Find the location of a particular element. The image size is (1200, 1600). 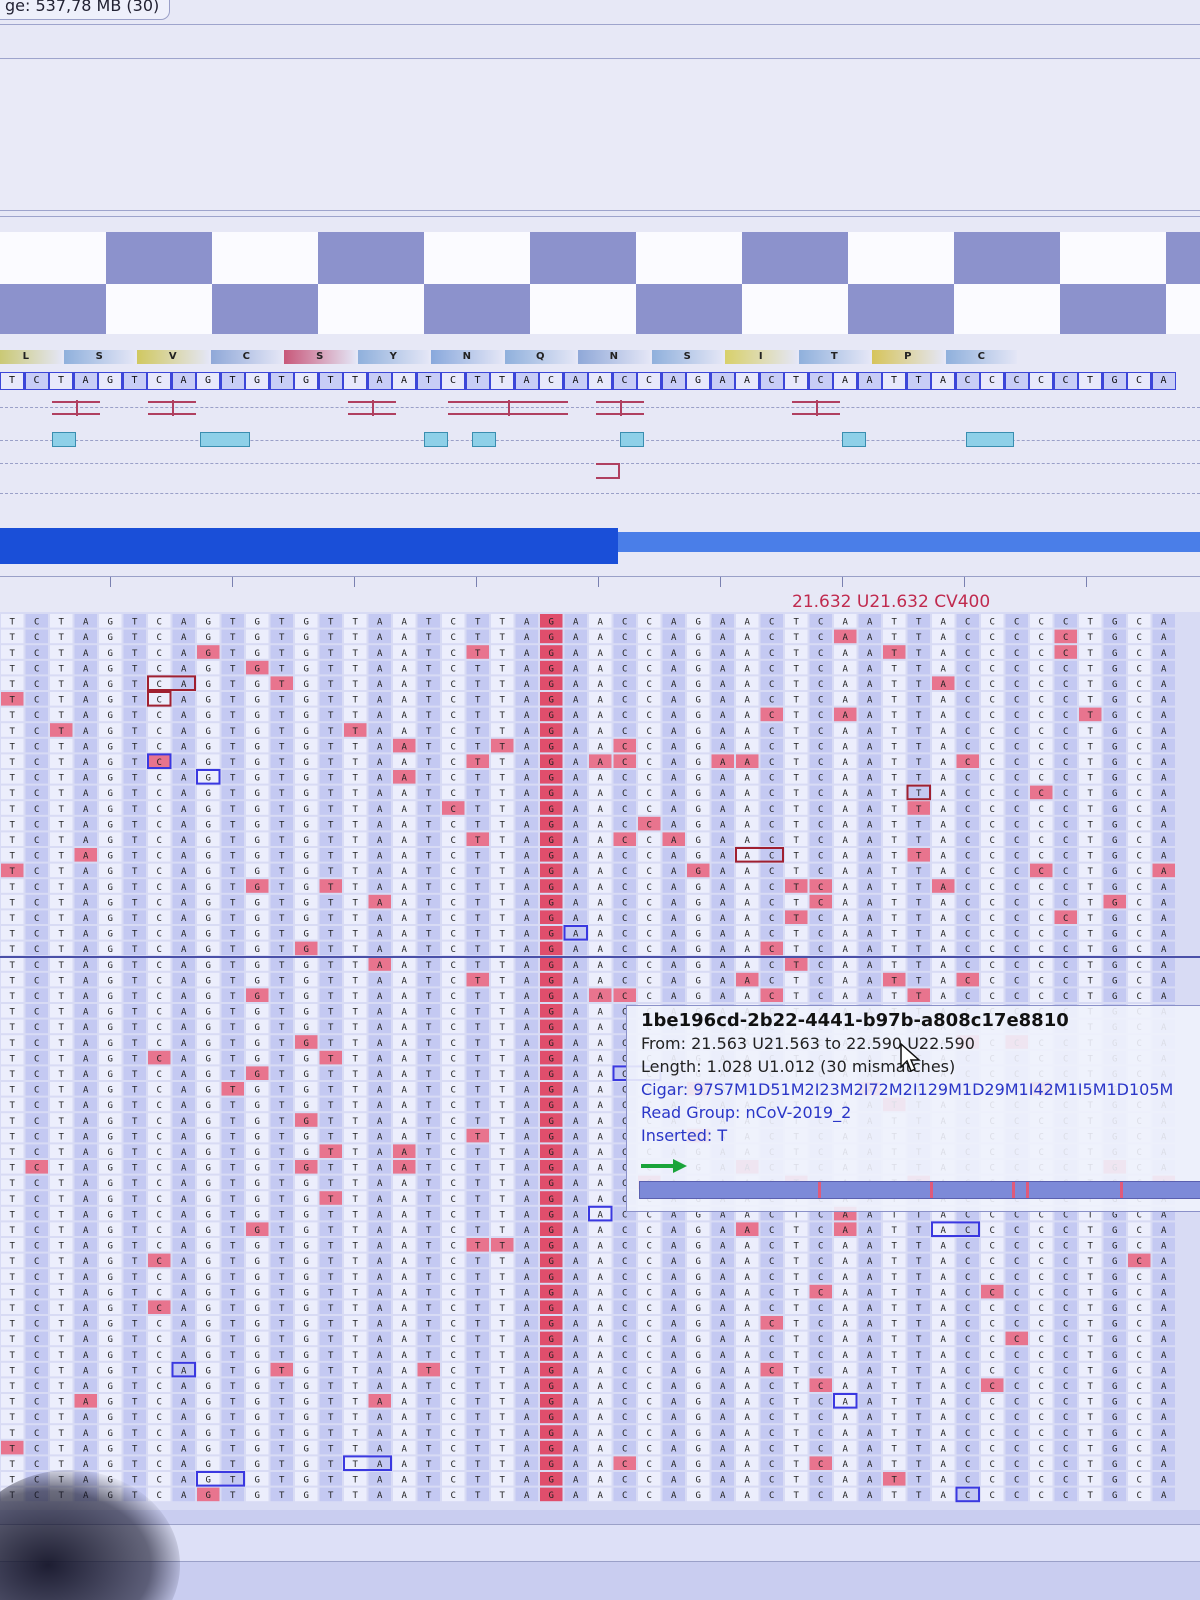

ruler-block is located at coordinates (795, 309).